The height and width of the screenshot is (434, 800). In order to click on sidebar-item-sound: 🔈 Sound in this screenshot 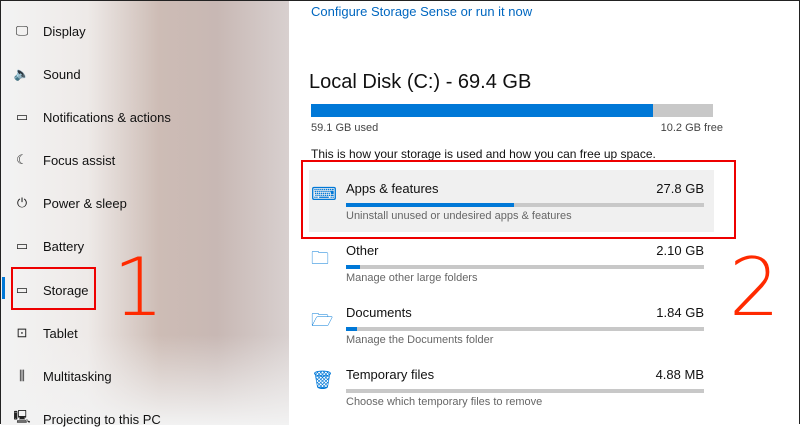, I will do `click(145, 74)`.